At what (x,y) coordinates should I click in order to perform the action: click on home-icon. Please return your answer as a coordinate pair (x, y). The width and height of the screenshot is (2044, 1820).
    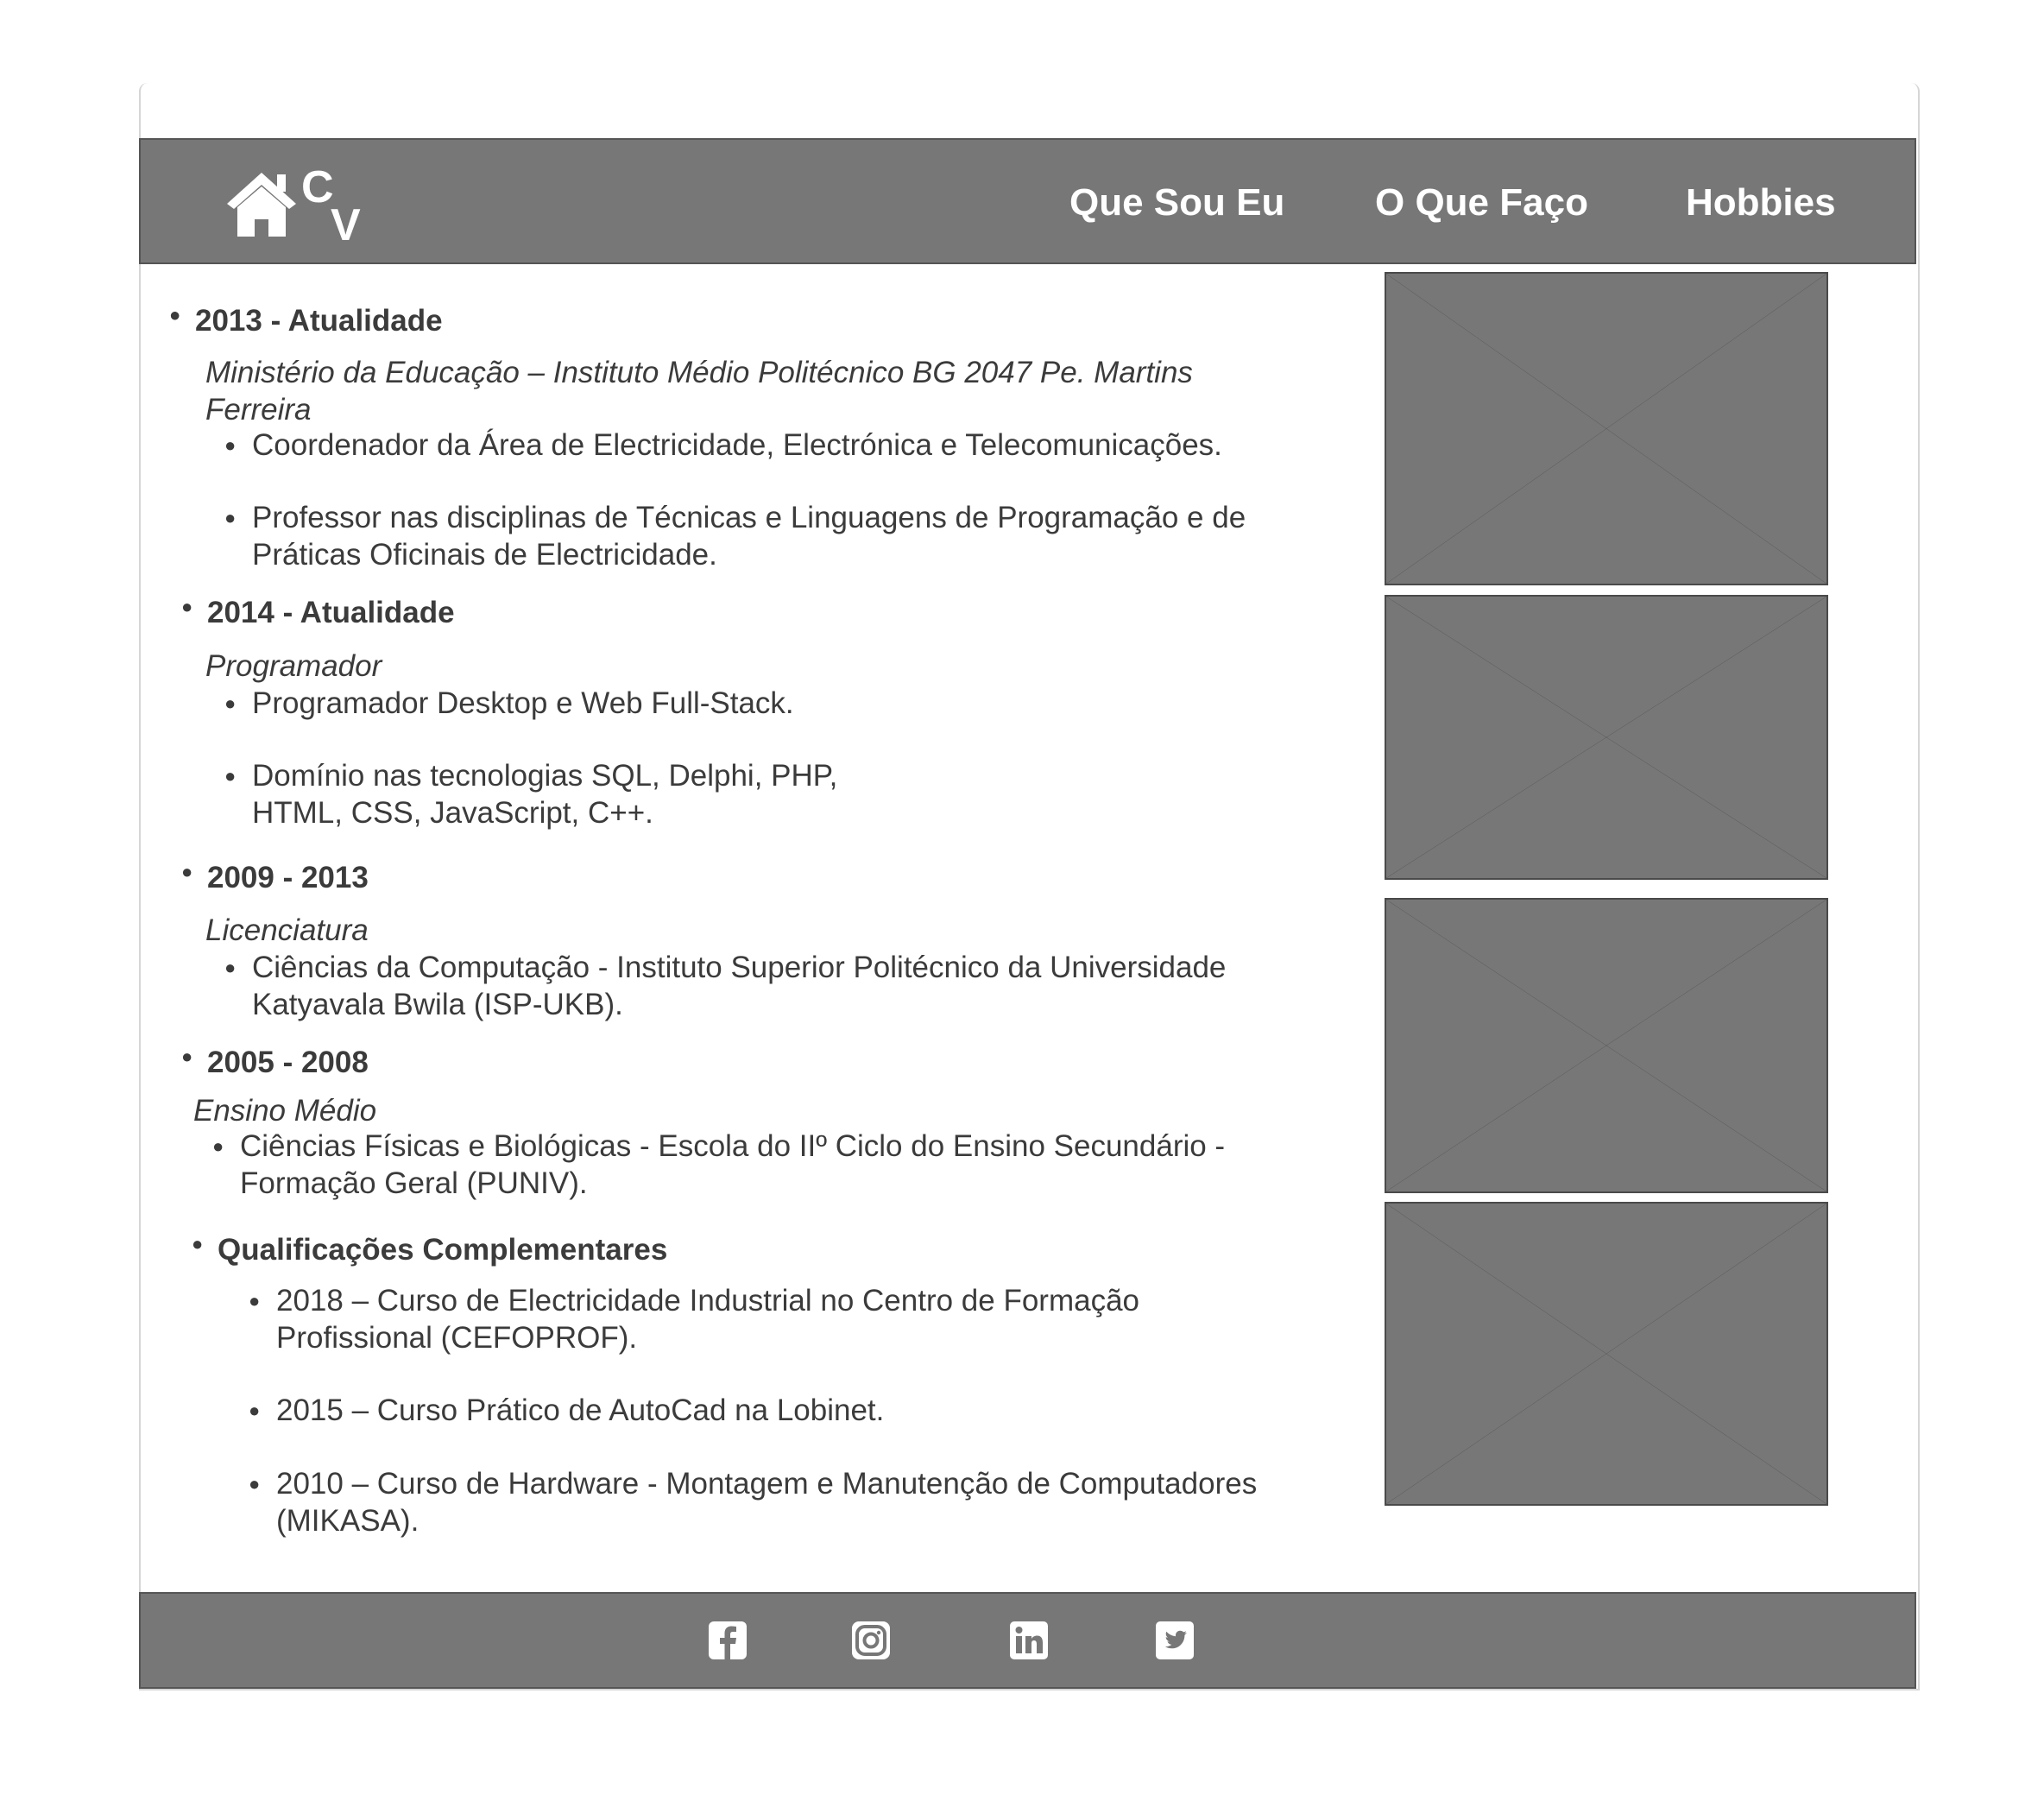
    Looking at the image, I should click on (261, 205).